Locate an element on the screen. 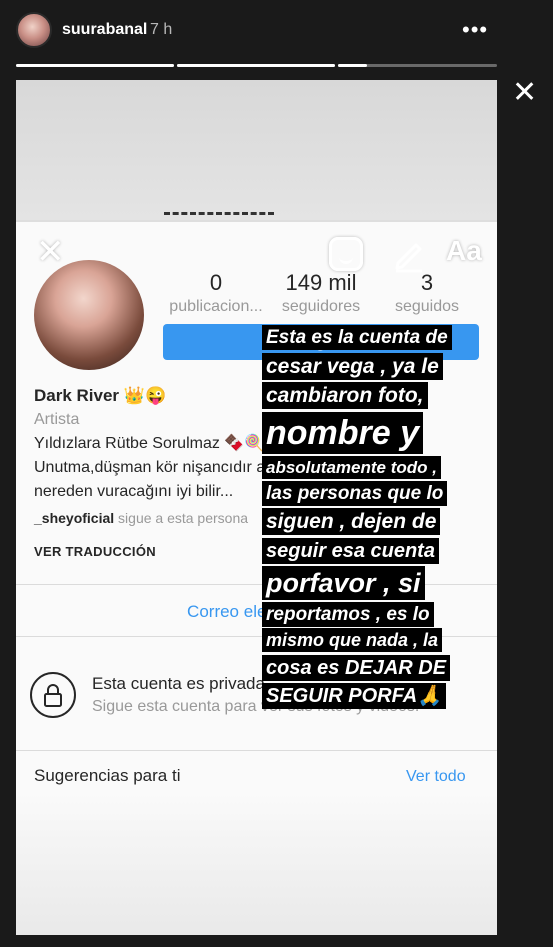  overlay-line-text: porfavor , si is located at coordinates (343, 582).